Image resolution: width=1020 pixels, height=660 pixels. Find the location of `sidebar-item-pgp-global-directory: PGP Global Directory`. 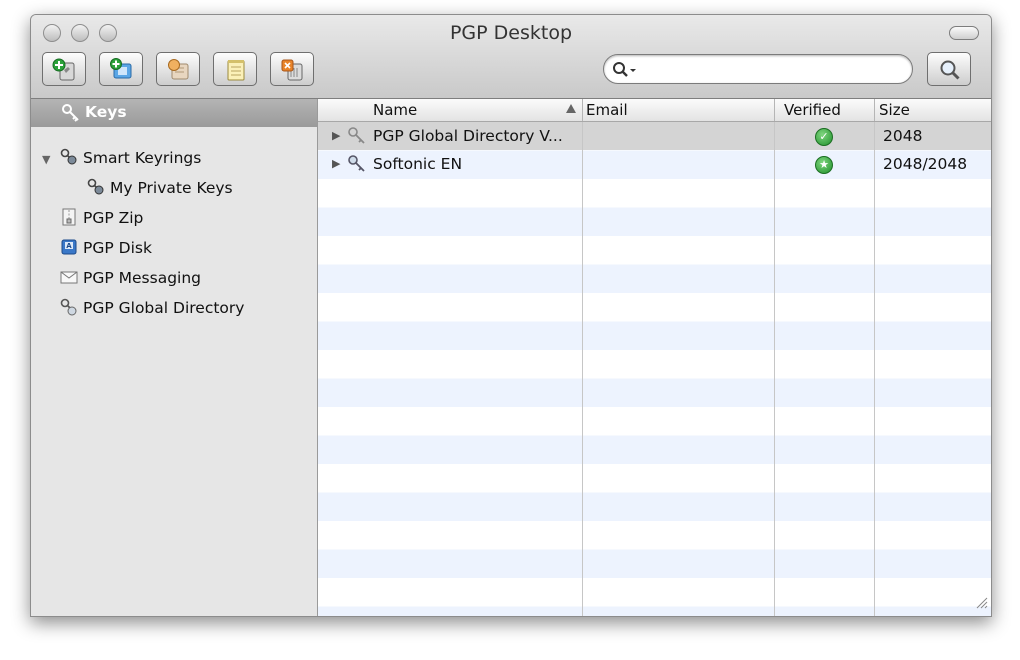

sidebar-item-pgp-global-directory: PGP Global Directory is located at coordinates (151, 308).